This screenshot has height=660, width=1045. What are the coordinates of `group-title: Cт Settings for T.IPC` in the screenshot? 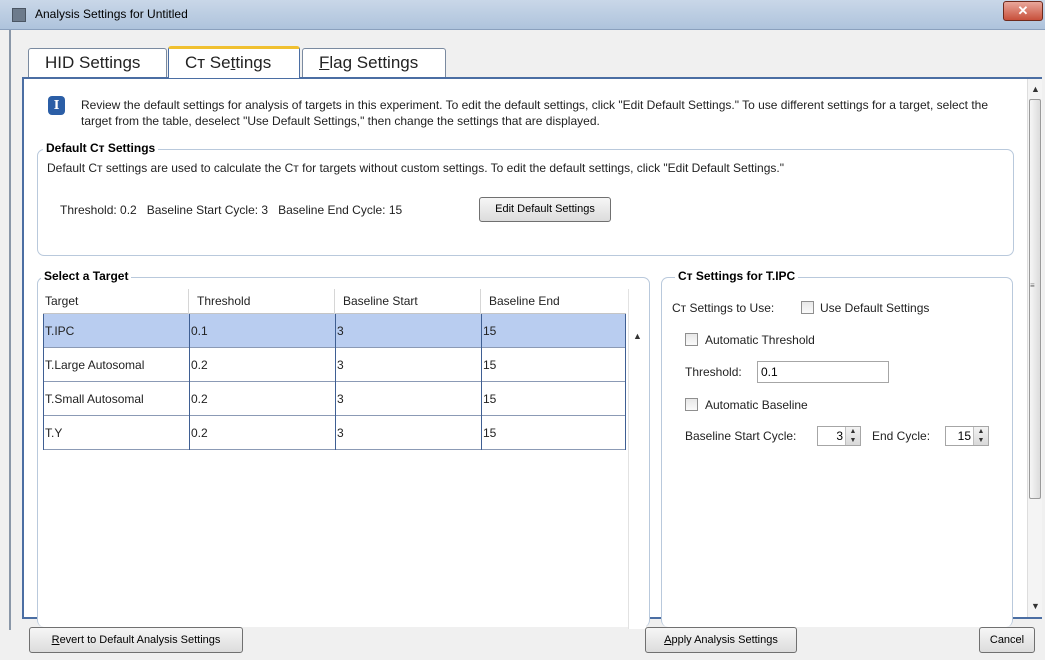 It's located at (737, 276).